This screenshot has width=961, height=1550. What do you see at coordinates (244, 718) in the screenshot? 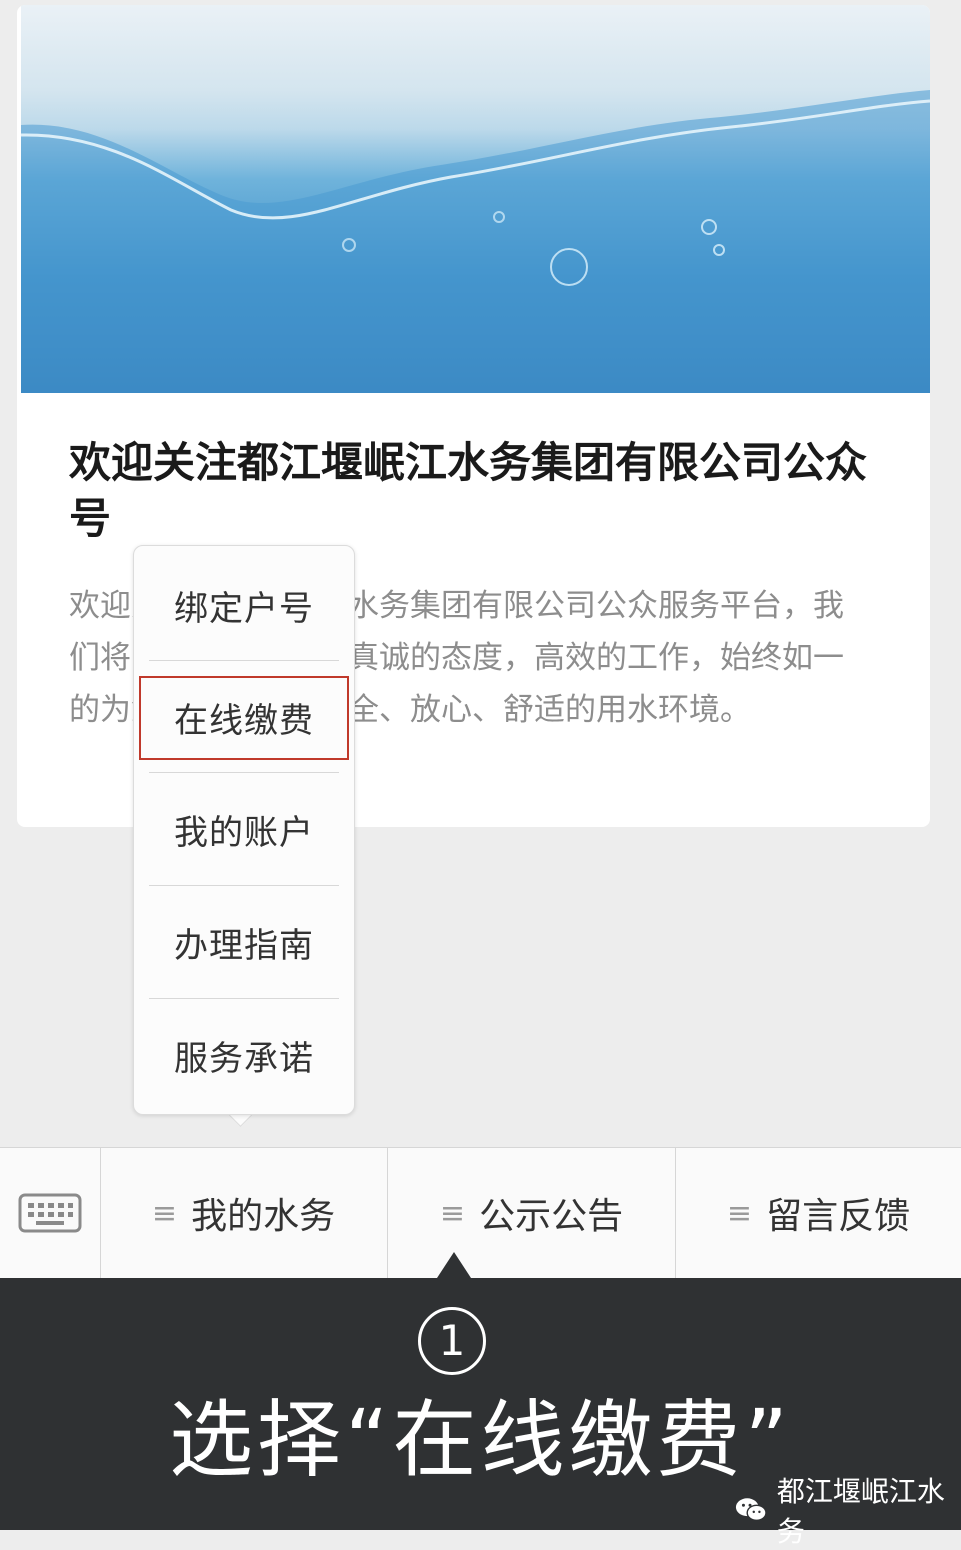
I see `highlight-box` at bounding box center [244, 718].